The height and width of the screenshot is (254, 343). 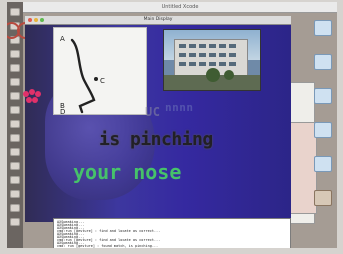 I want to click on trace-label-c: C, so click(x=102, y=81).